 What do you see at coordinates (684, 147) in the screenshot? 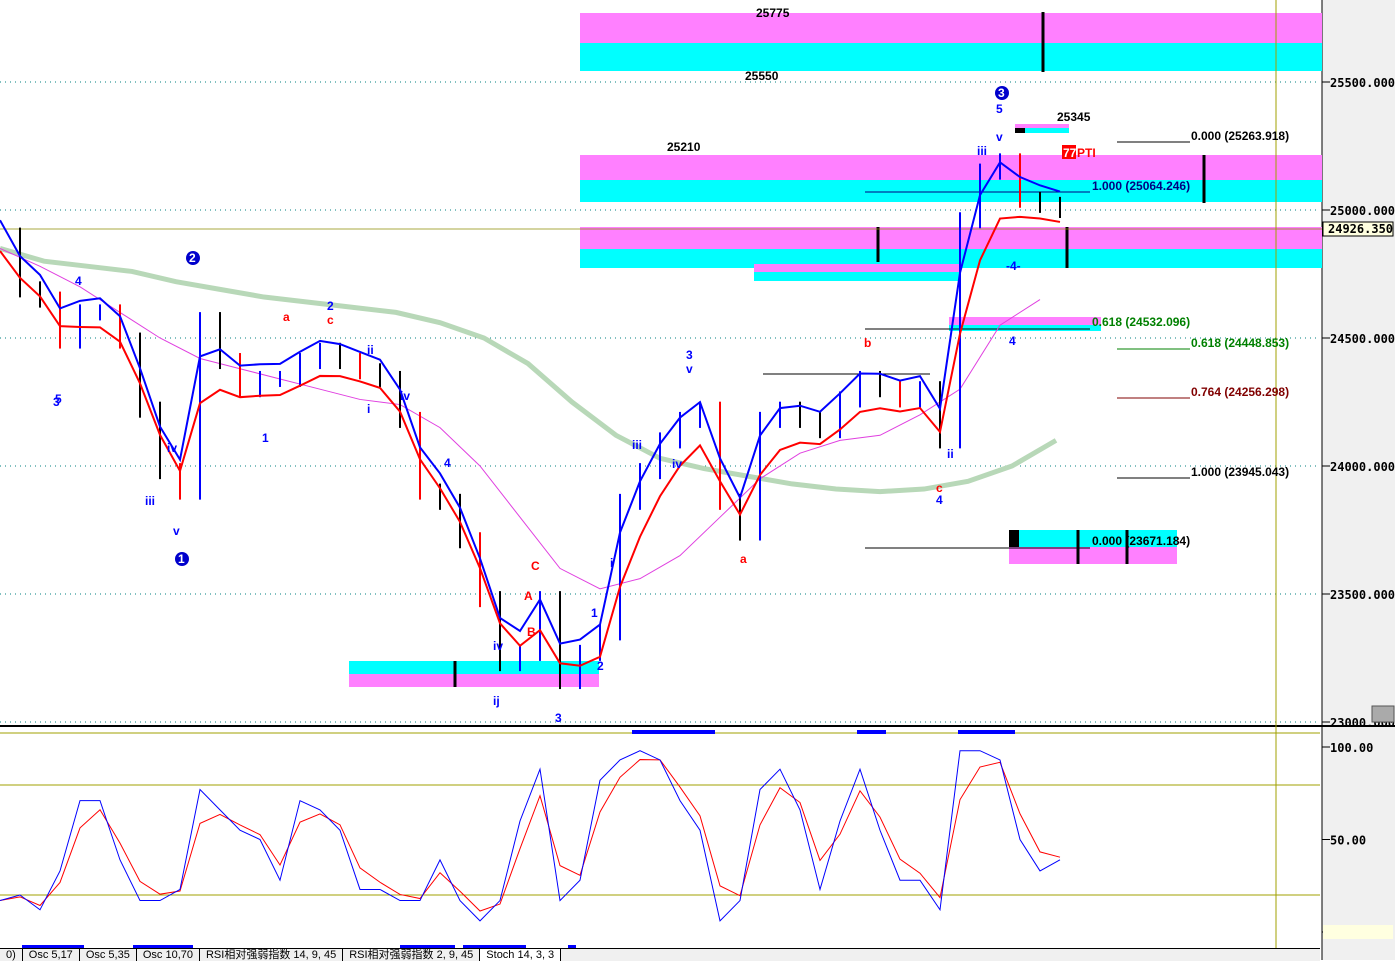
I see `svg-text: 25210` at bounding box center [684, 147].